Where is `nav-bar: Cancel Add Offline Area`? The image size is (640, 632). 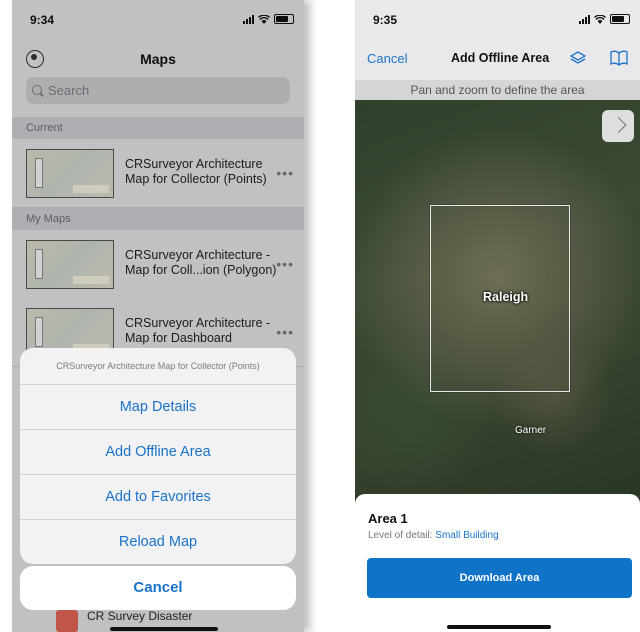 nav-bar: Cancel Add Offline Area is located at coordinates (497, 58).